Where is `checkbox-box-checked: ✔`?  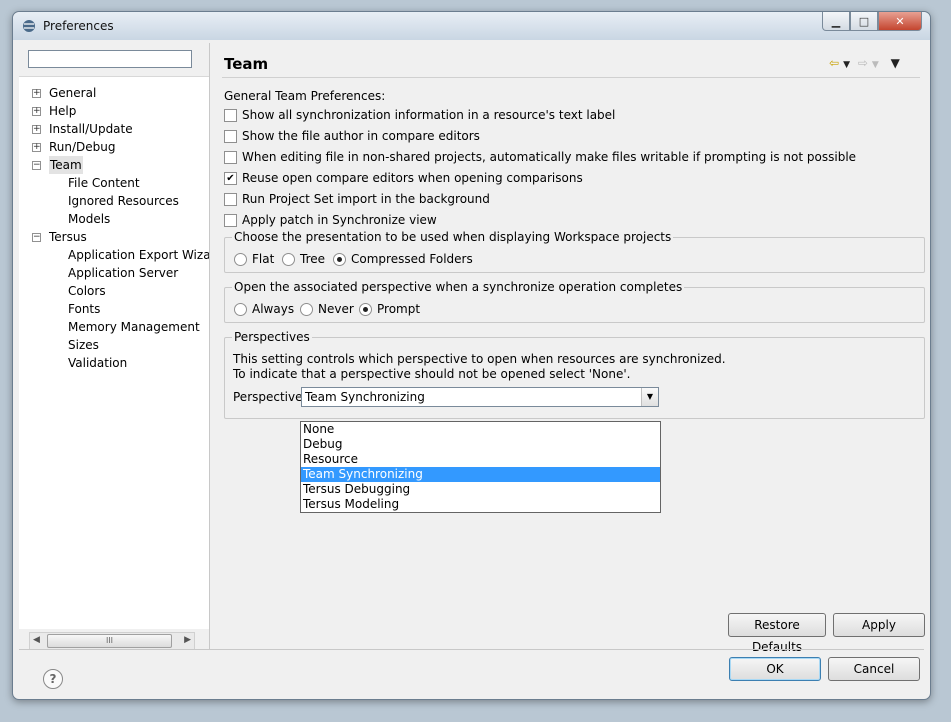
checkbox-box-checked: ✔ is located at coordinates (230, 178).